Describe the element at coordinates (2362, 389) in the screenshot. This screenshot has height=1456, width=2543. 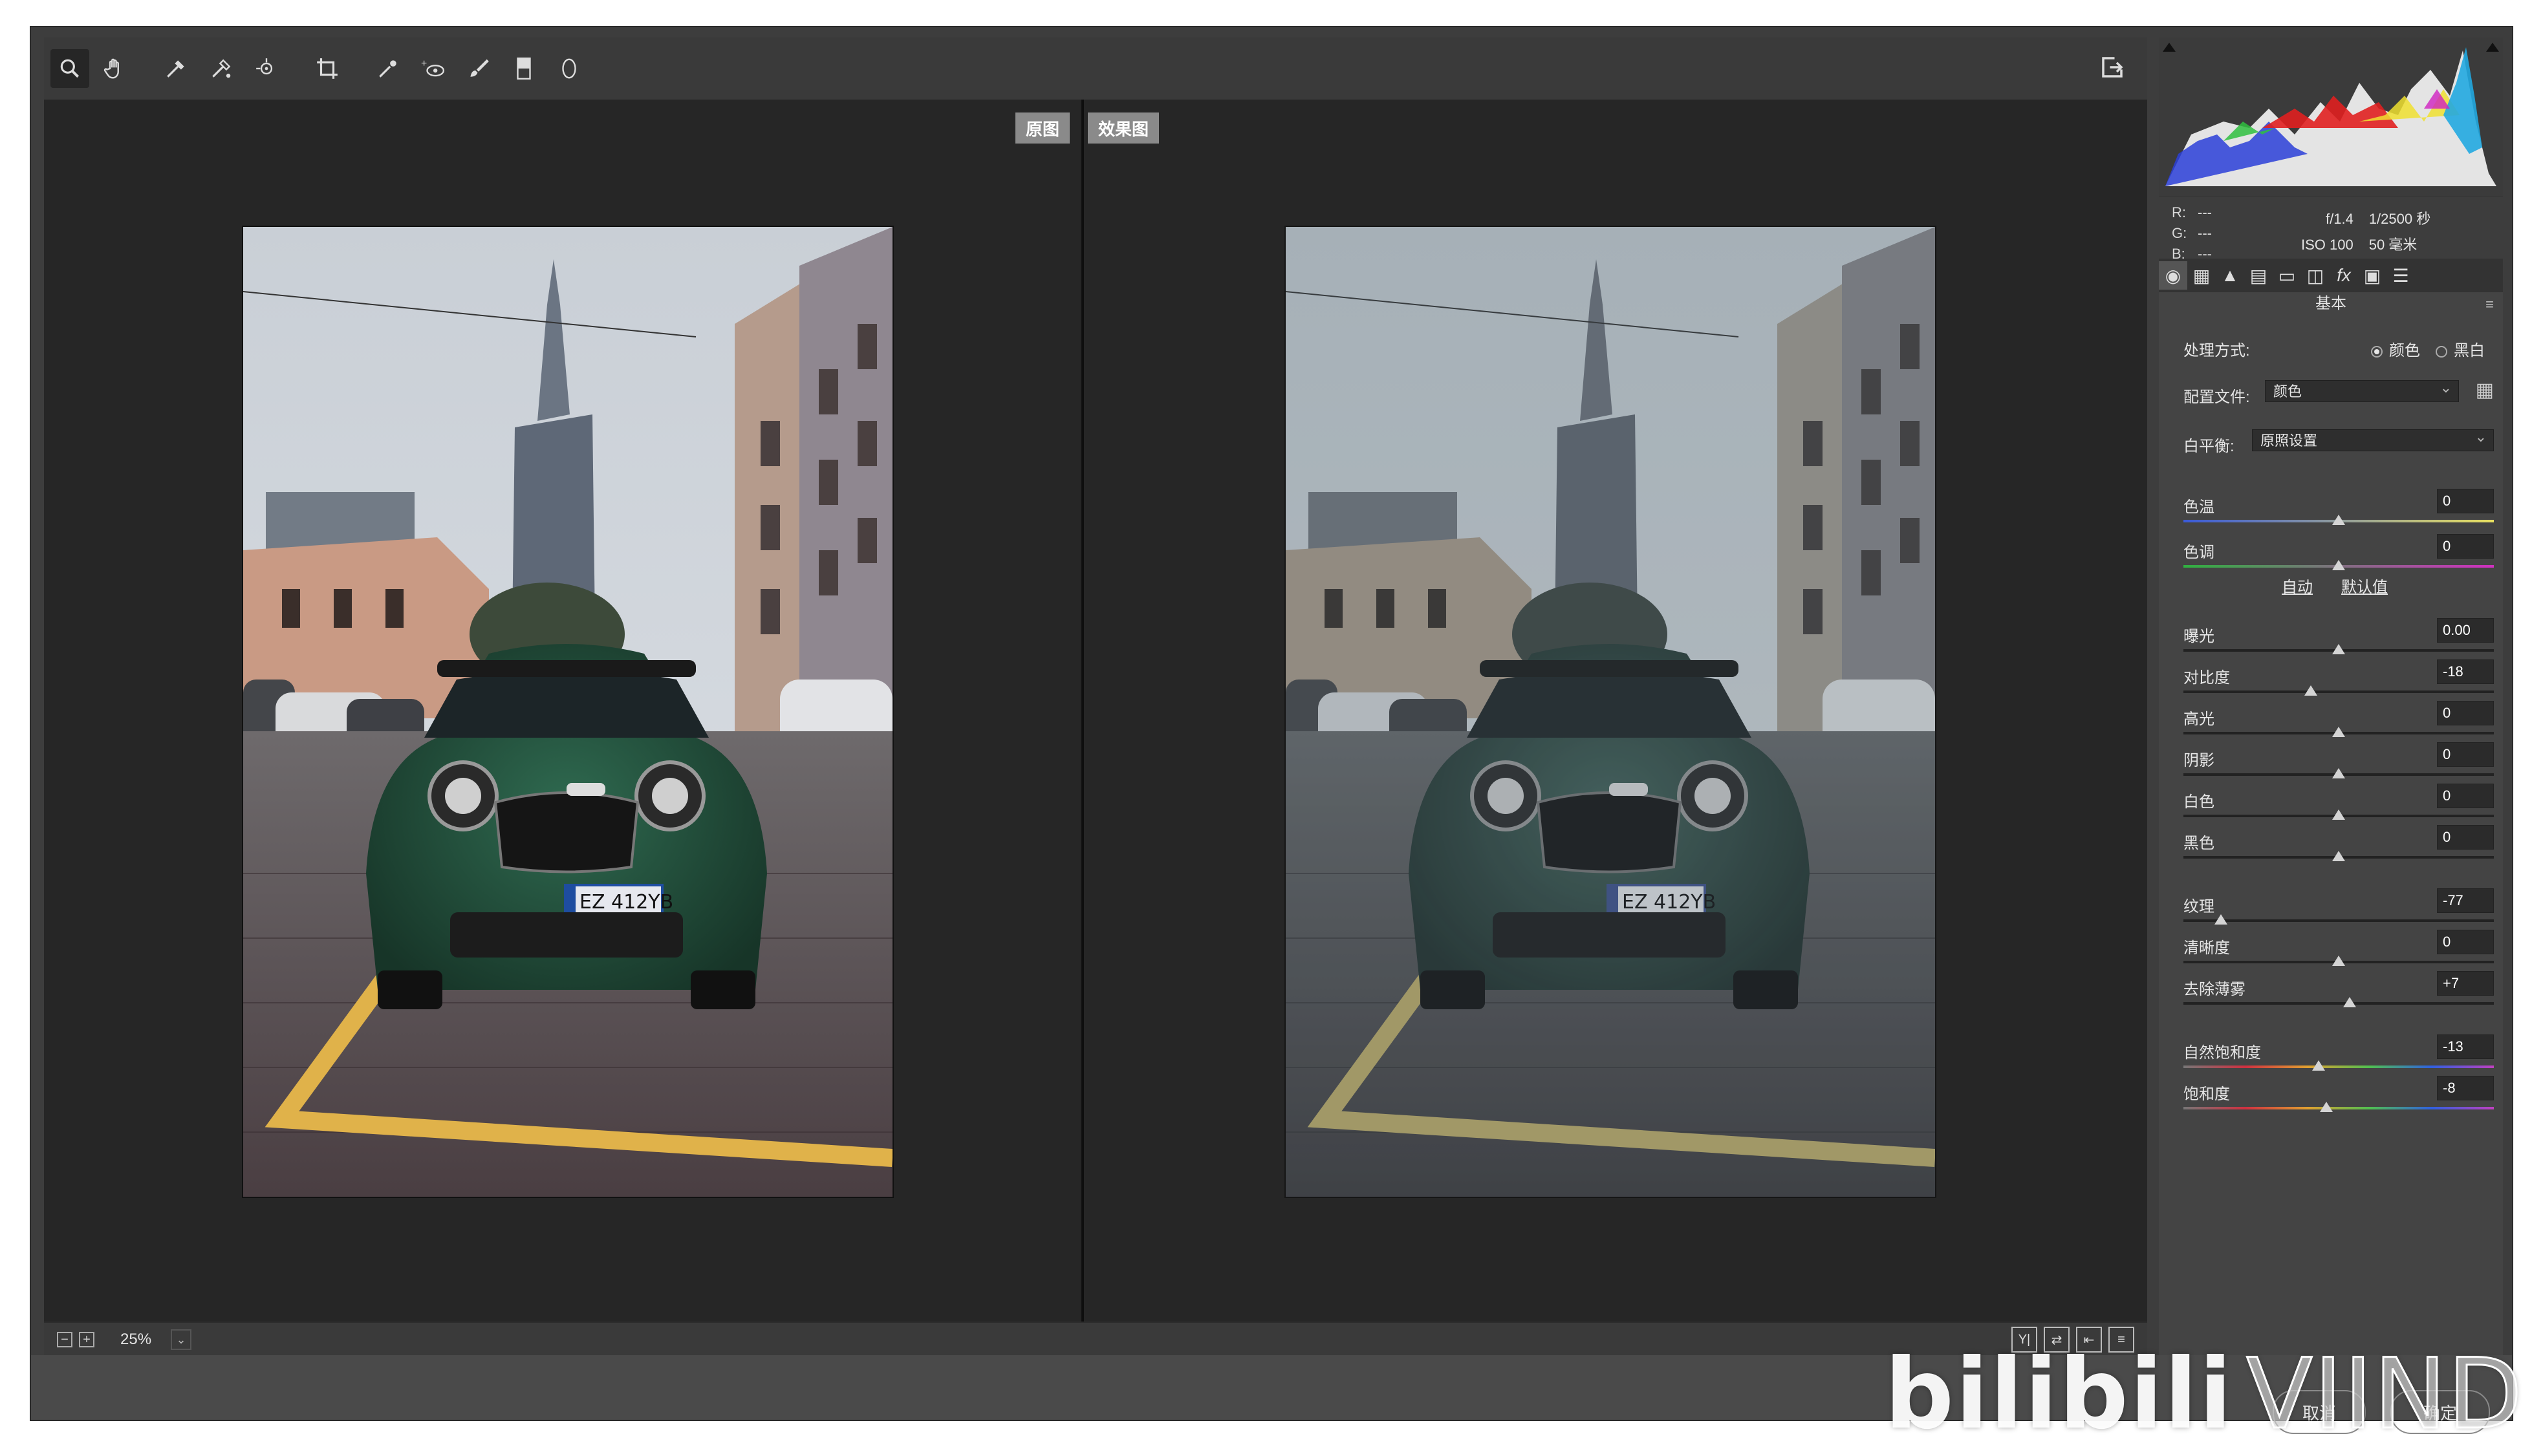
I see `profile-select: 颜色` at that location.